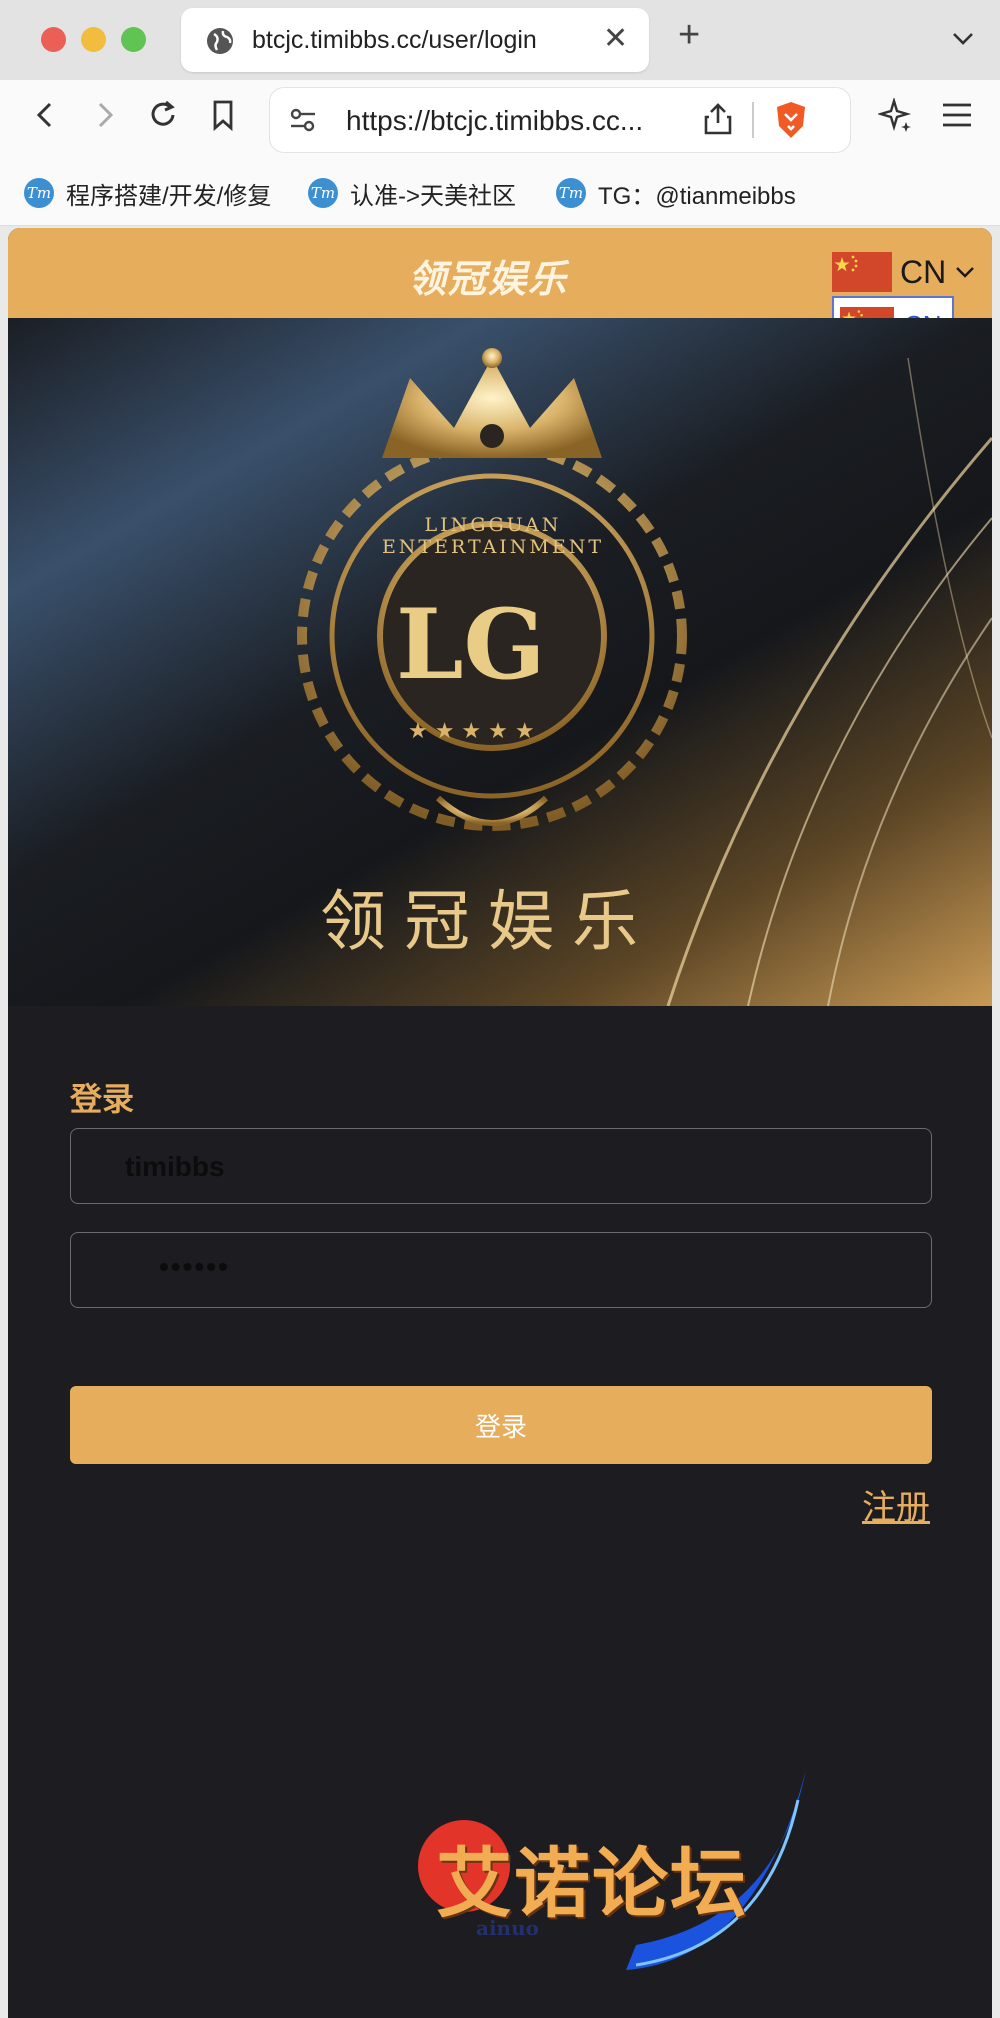 The height and width of the screenshot is (2018, 1000). What do you see at coordinates (896, 1504) in the screenshot?
I see `register-link: 注册` at bounding box center [896, 1504].